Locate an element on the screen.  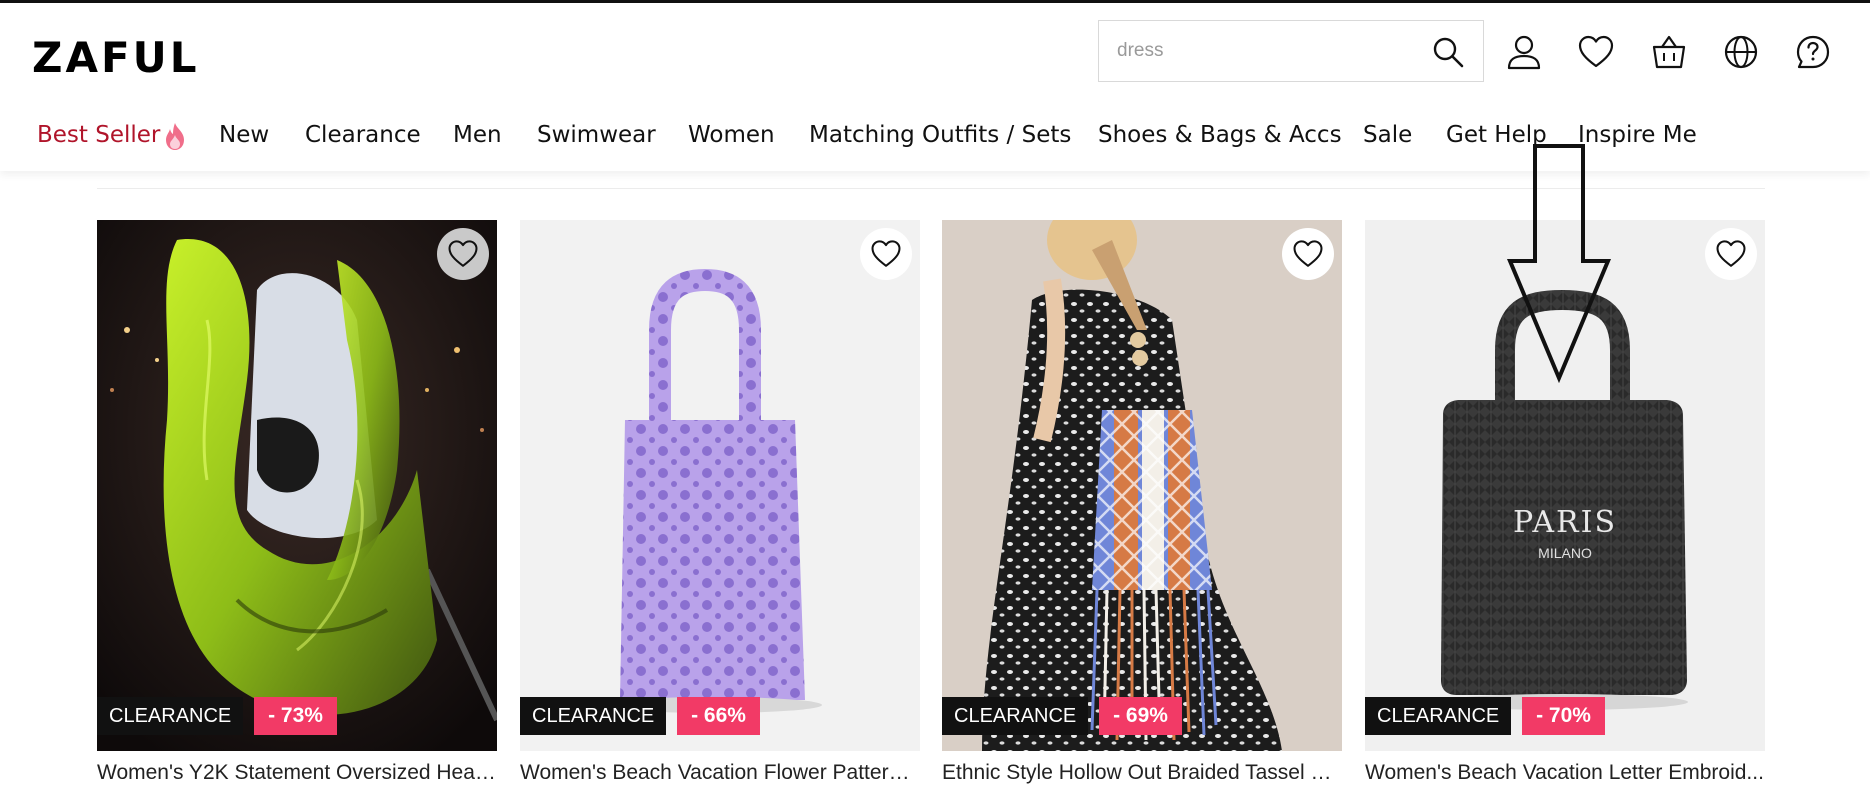
bag-print-milano: MILANO is located at coordinates (1565, 553).